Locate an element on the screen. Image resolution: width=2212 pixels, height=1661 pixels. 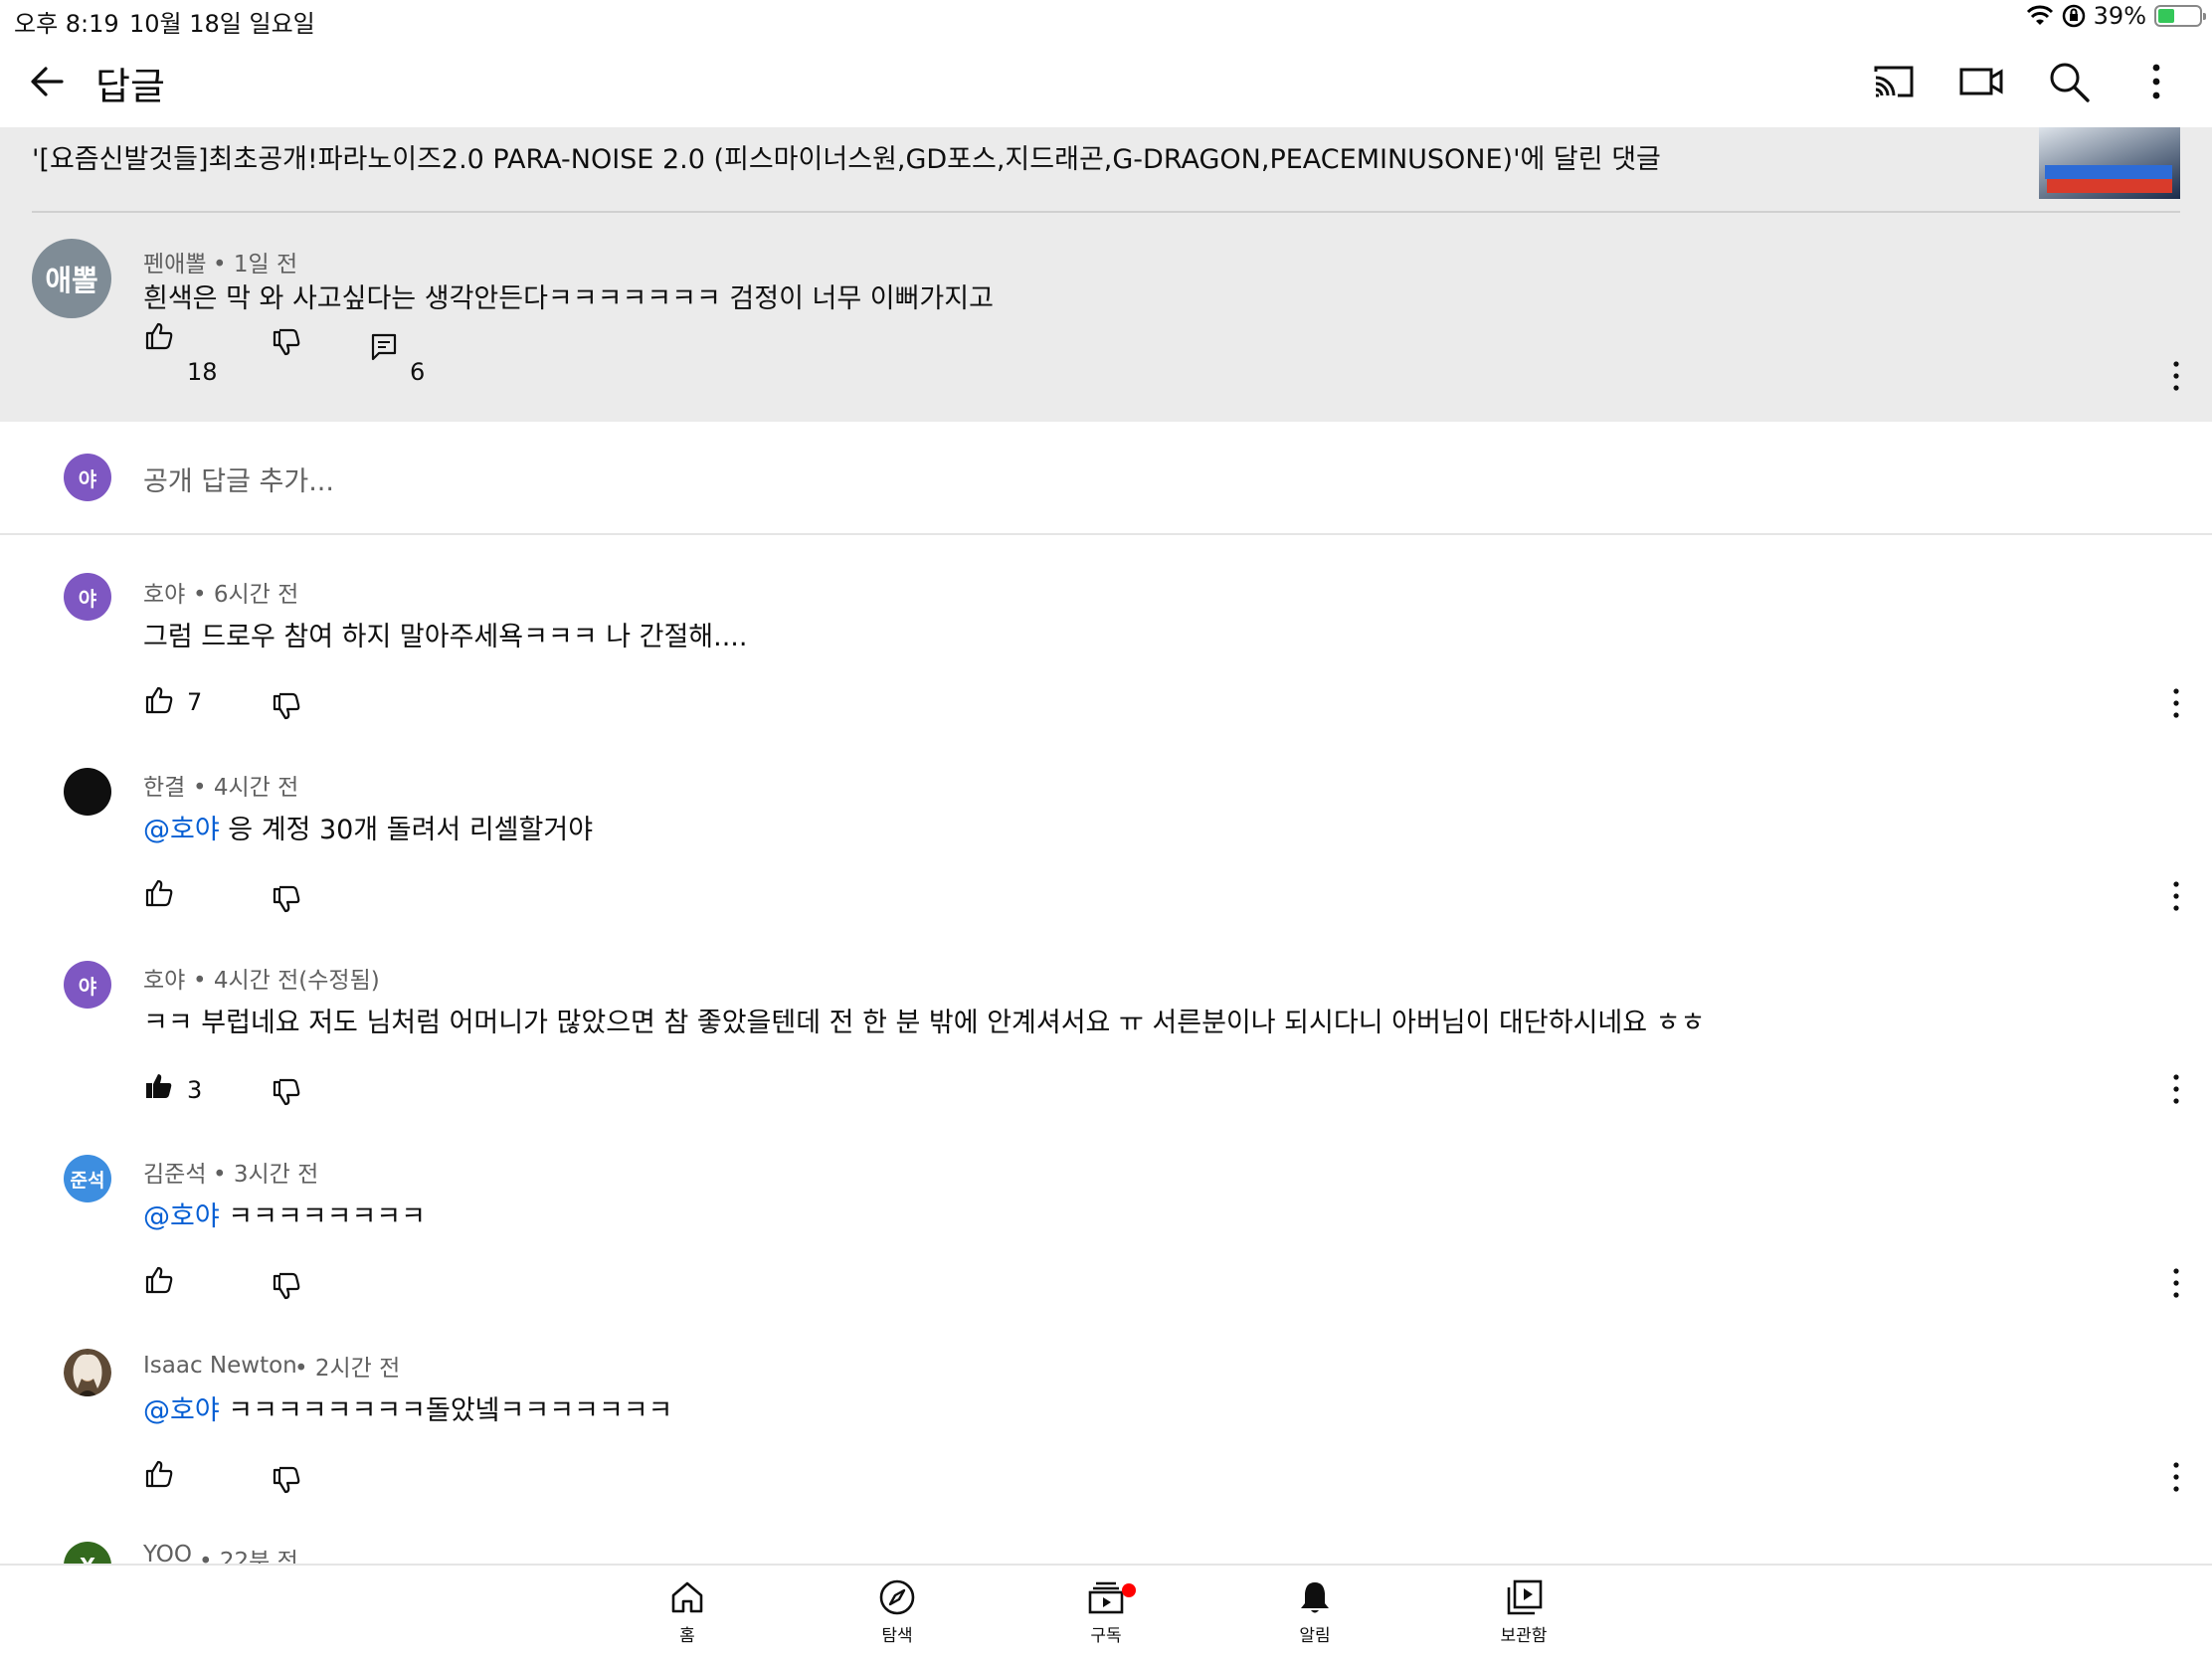
explore-icon is located at coordinates (897, 1597).